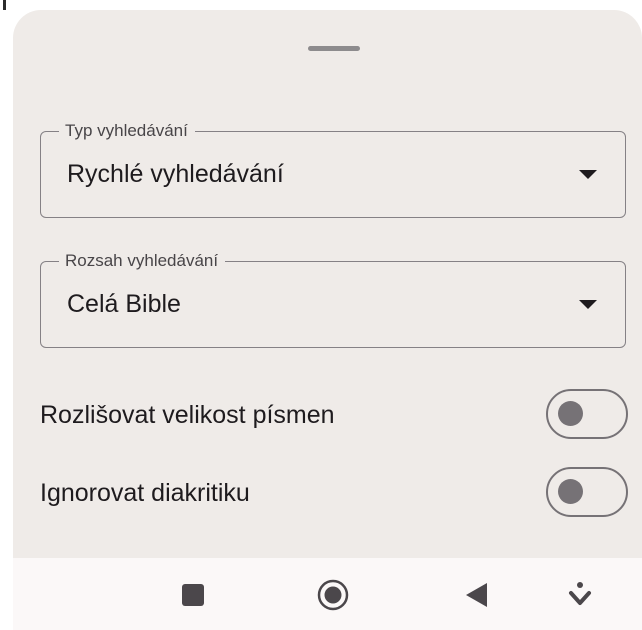  I want to click on home-button, so click(333, 594).